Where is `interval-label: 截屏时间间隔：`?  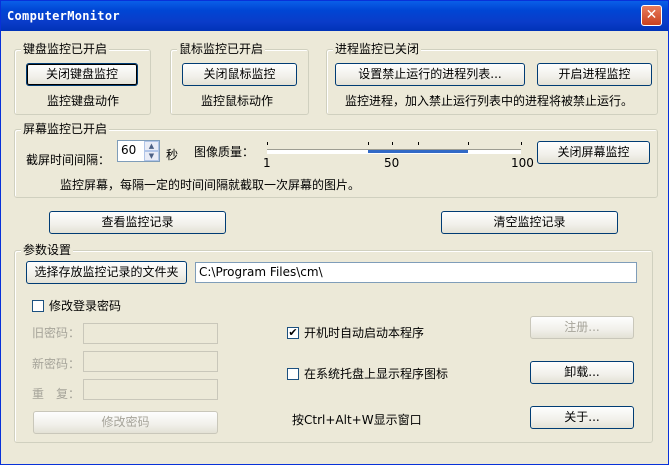
interval-label: 截屏时间间隔： is located at coordinates (68, 160).